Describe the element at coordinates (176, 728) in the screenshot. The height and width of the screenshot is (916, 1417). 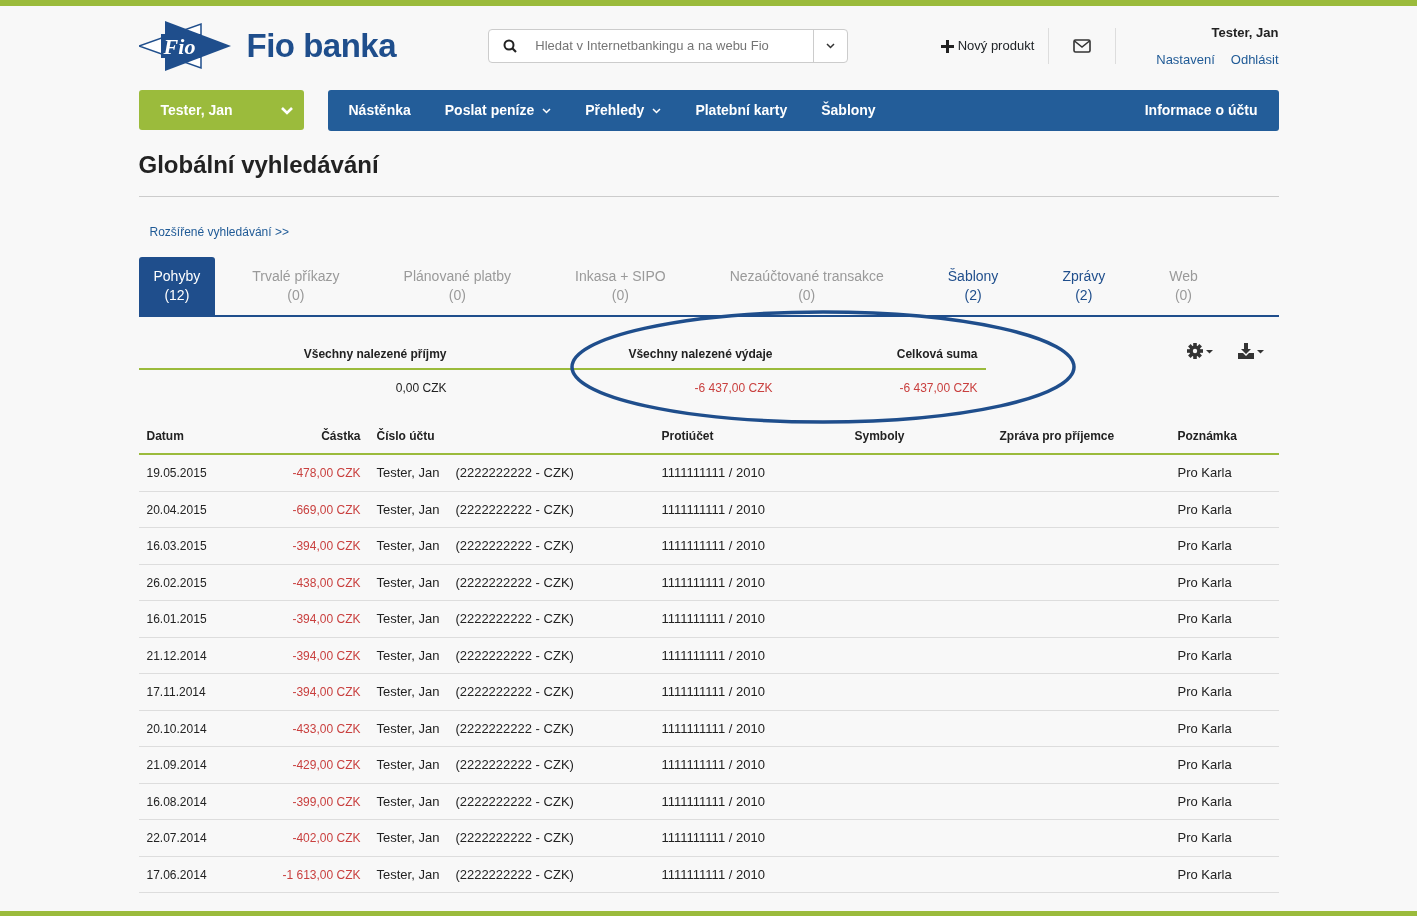
I see `date-cell: 20.10.2014` at that location.